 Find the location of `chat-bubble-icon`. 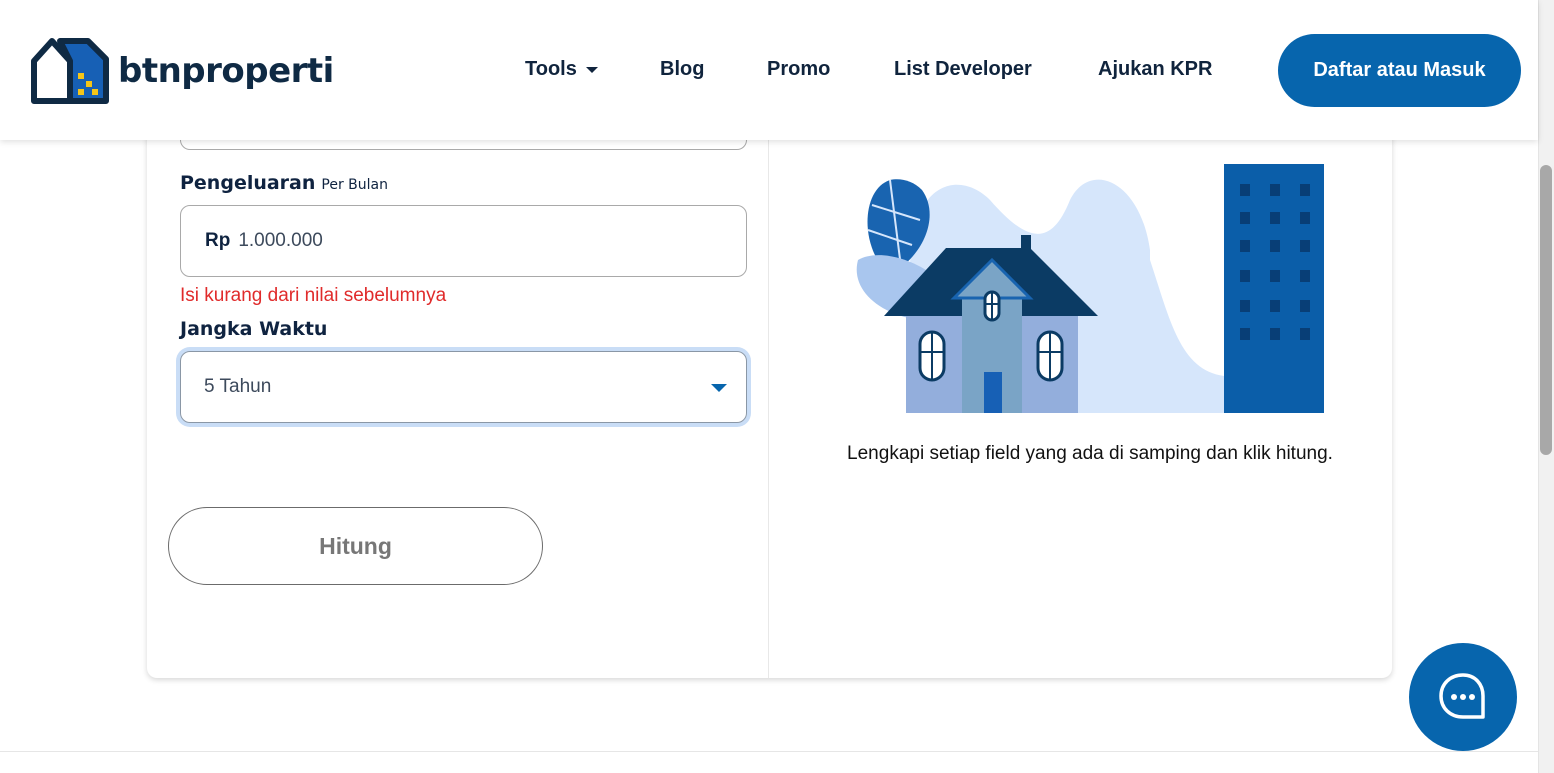

chat-bubble-icon is located at coordinates (1462, 696).